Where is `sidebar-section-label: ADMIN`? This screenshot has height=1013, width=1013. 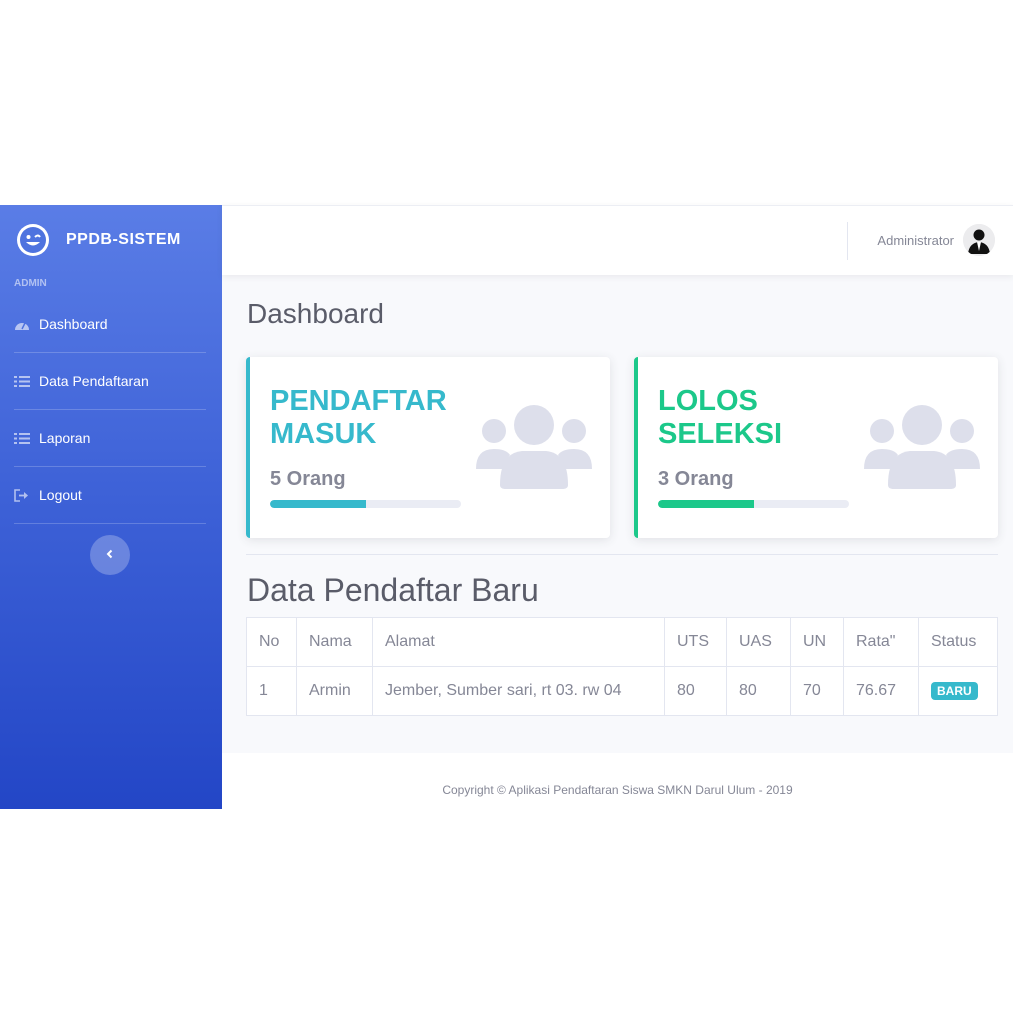 sidebar-section-label: ADMIN is located at coordinates (30, 283).